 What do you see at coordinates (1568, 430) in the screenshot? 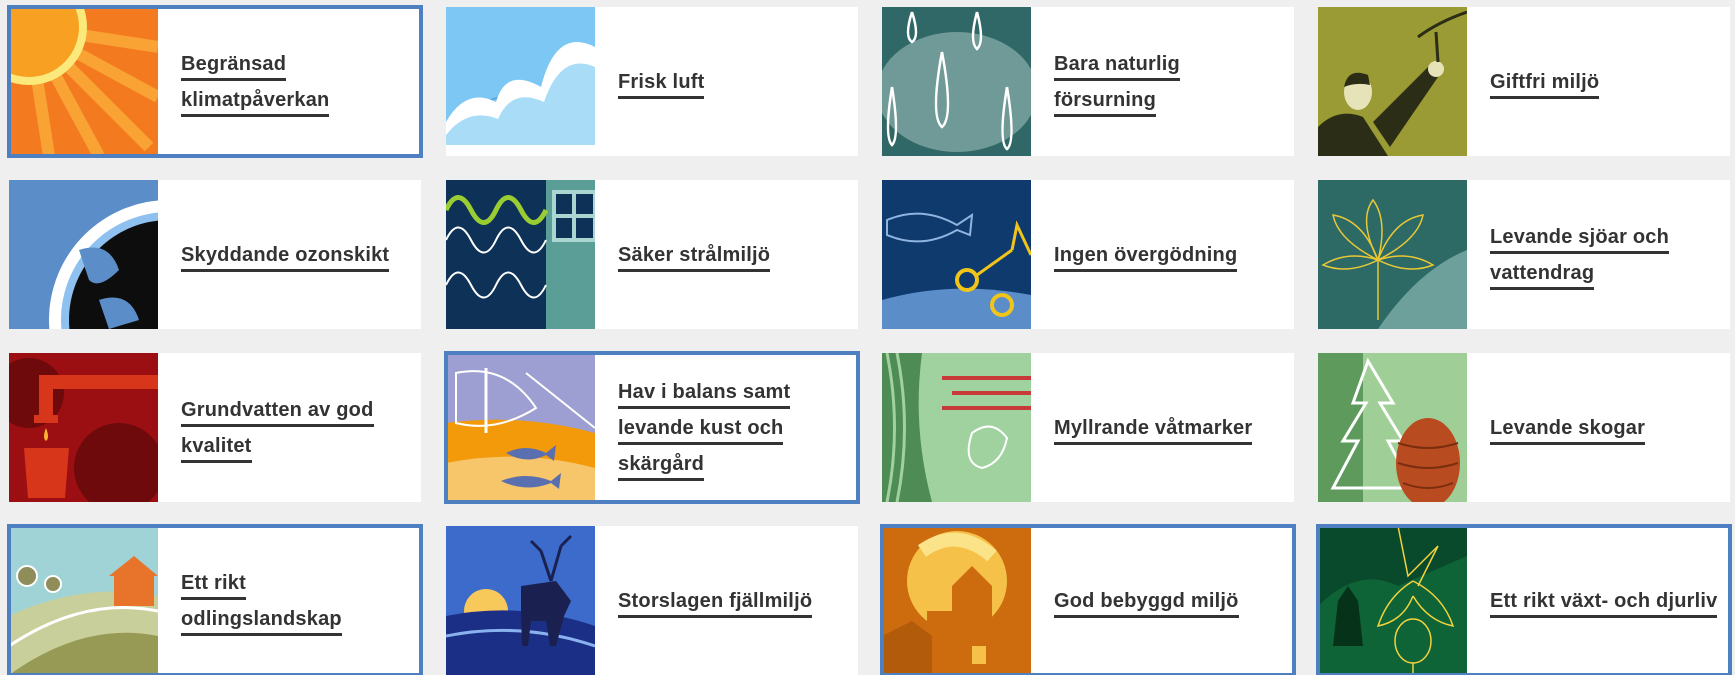
I see `goal-card-label: Levande skogar` at bounding box center [1568, 430].